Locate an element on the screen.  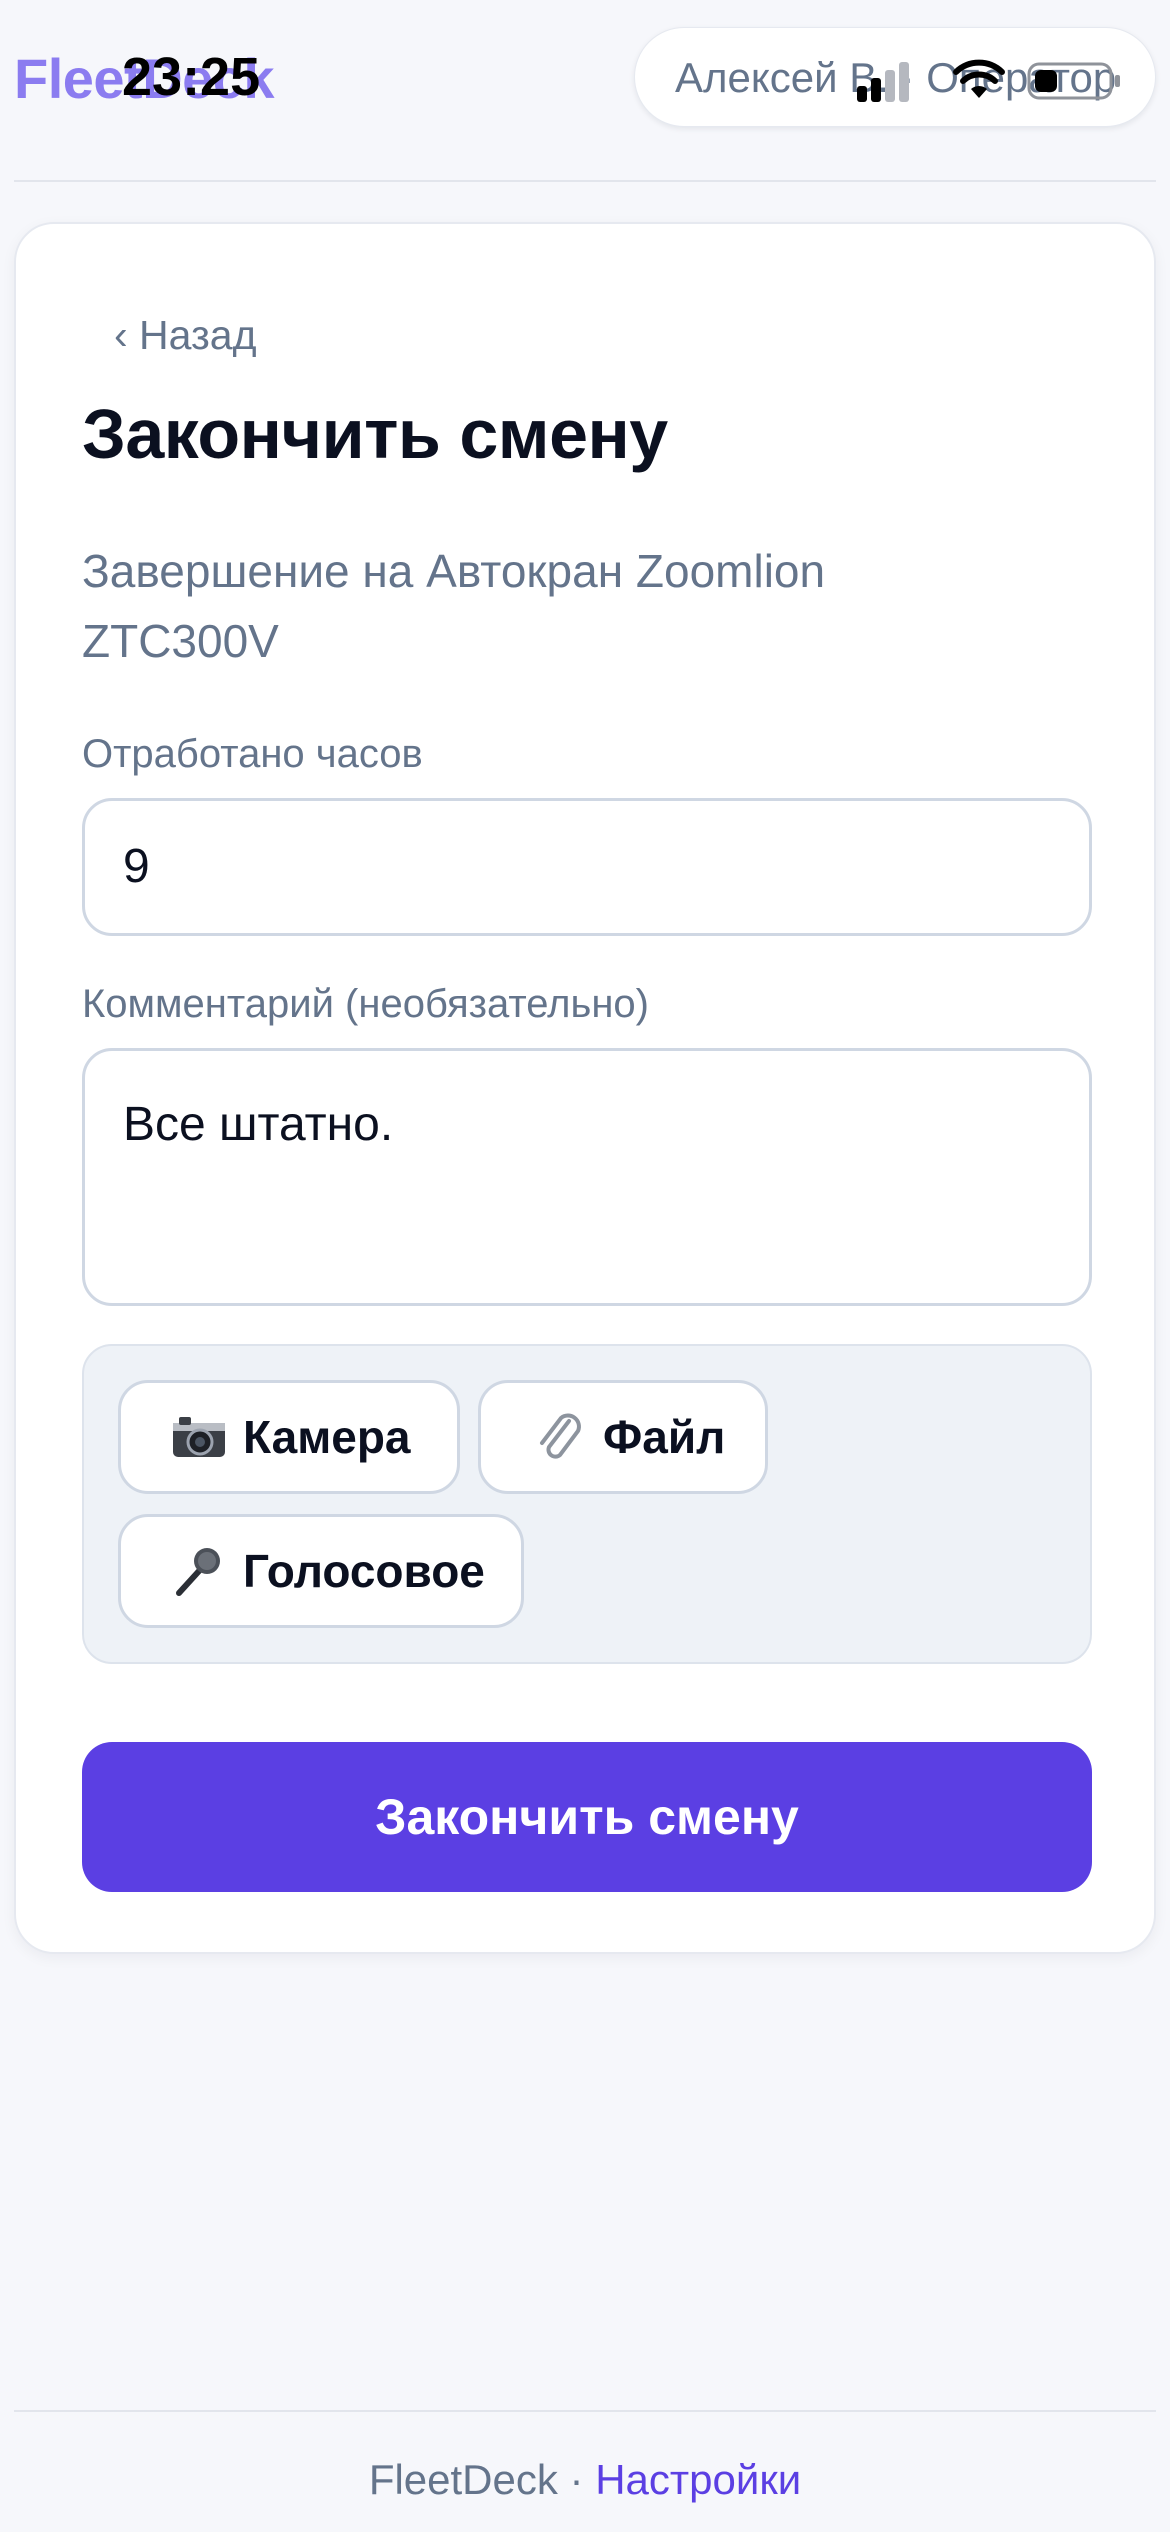
footer-divider is located at coordinates (585, 2411).